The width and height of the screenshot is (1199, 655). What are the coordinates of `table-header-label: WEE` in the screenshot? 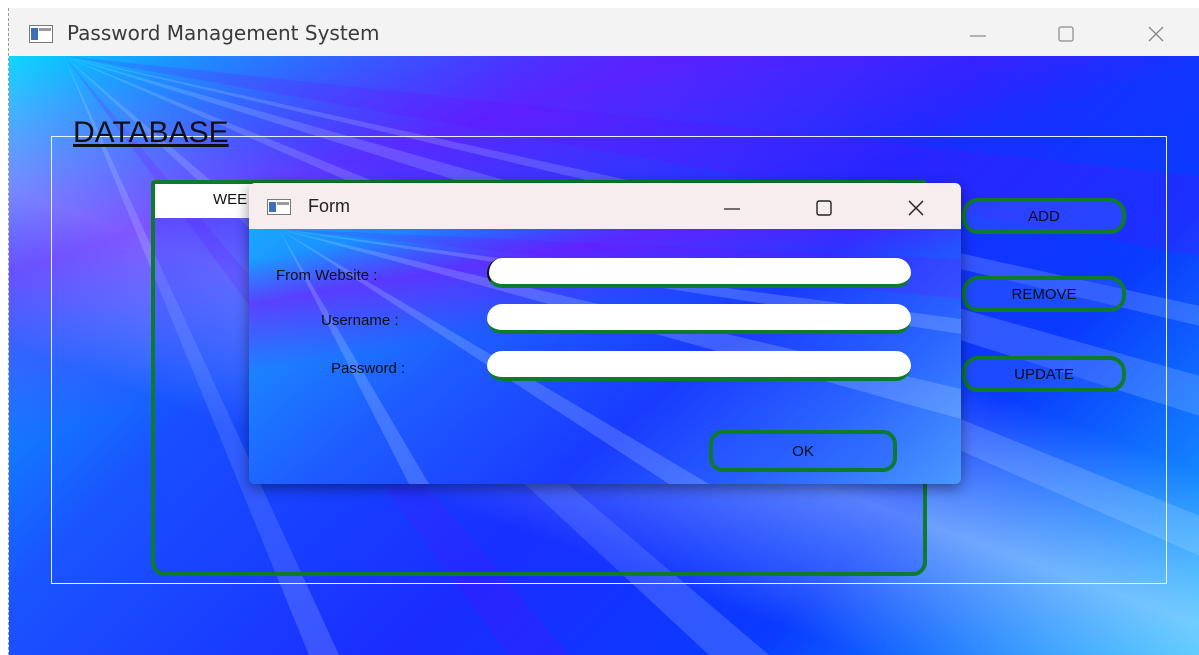 It's located at (230, 199).